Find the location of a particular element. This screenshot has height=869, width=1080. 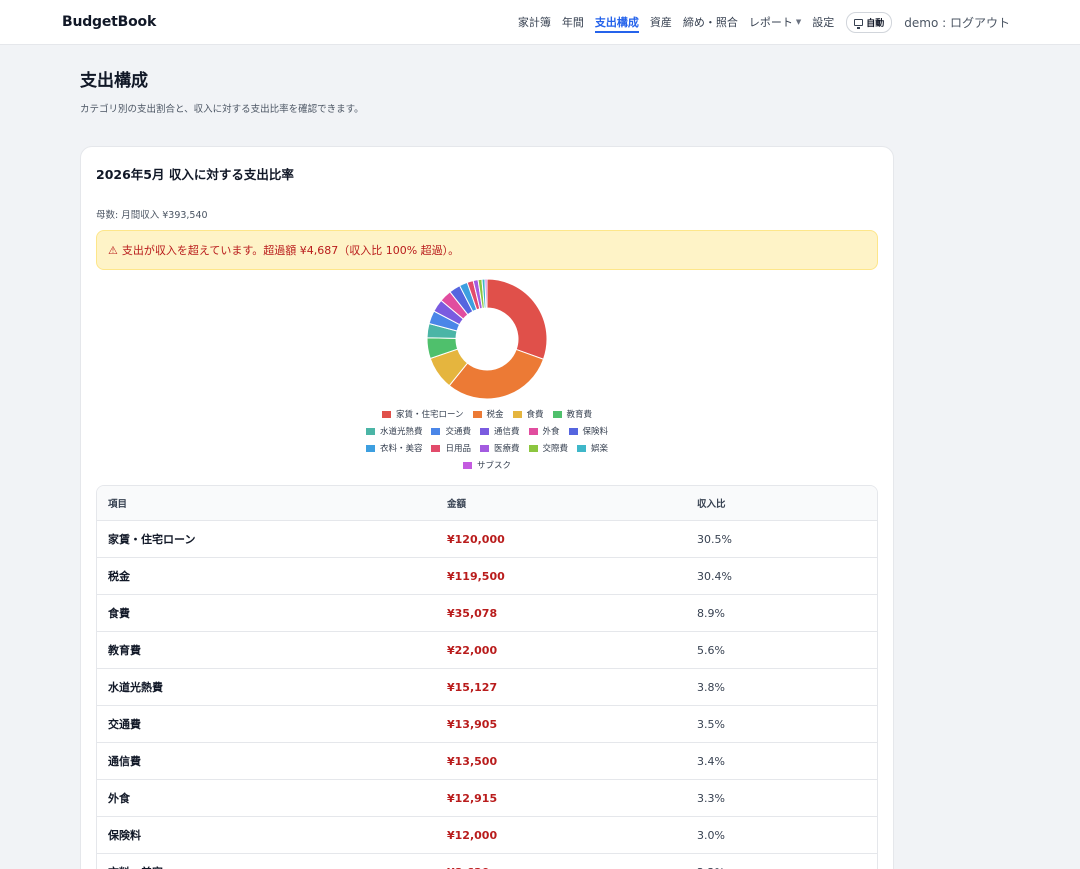

cell-item: 税金 is located at coordinates (119, 576).